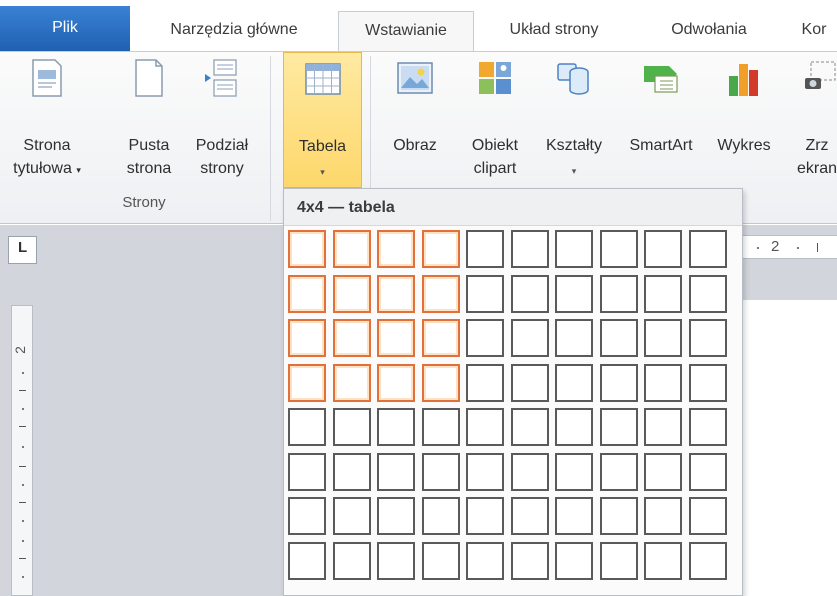 This screenshot has width=837, height=596. Describe the element at coordinates (149, 122) in the screenshot. I see `blank-page-button: Pusta strona` at that location.